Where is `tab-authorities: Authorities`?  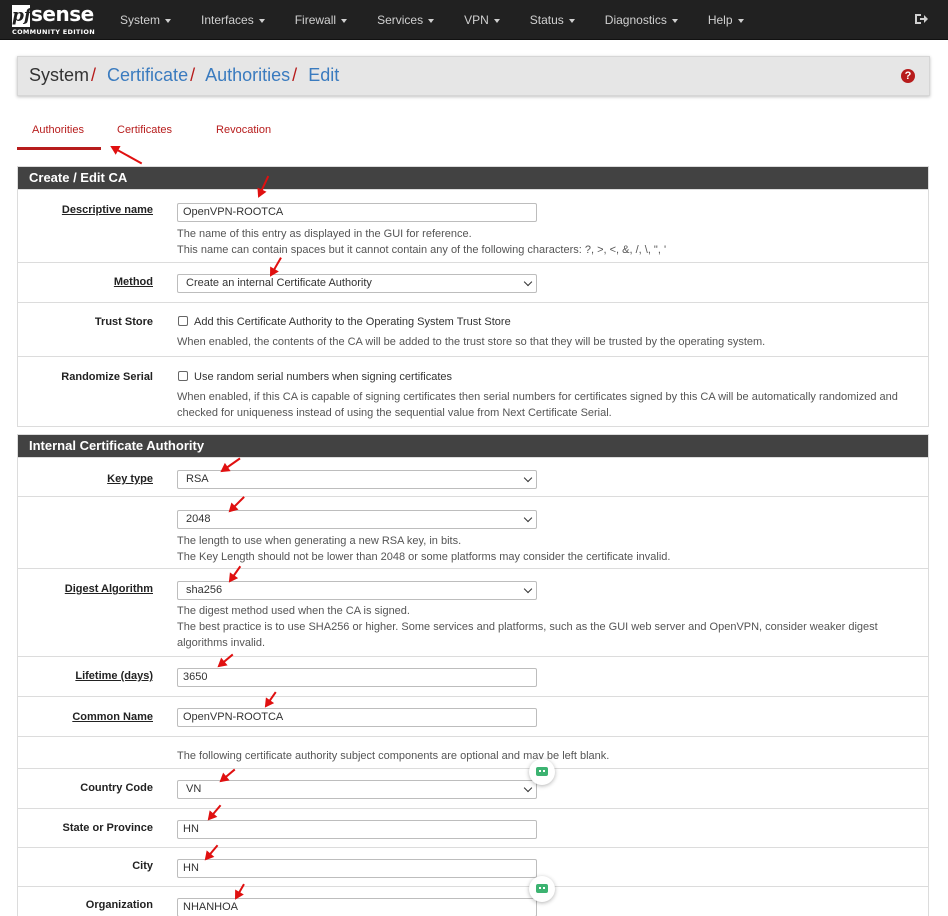
tab-authorities: Authorities is located at coordinates (59, 134).